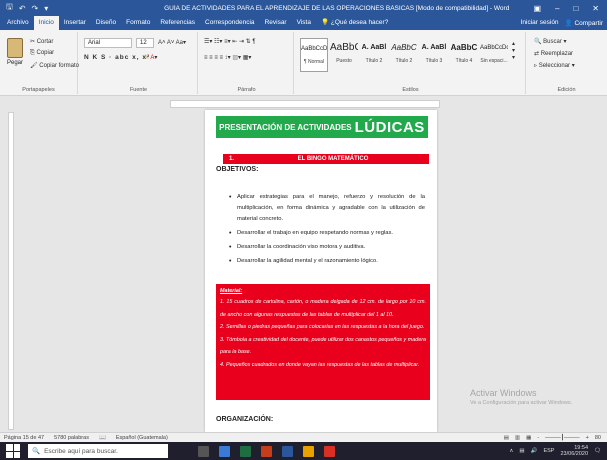  I want to click on tab-referencias: Referencias, so click(177, 23).